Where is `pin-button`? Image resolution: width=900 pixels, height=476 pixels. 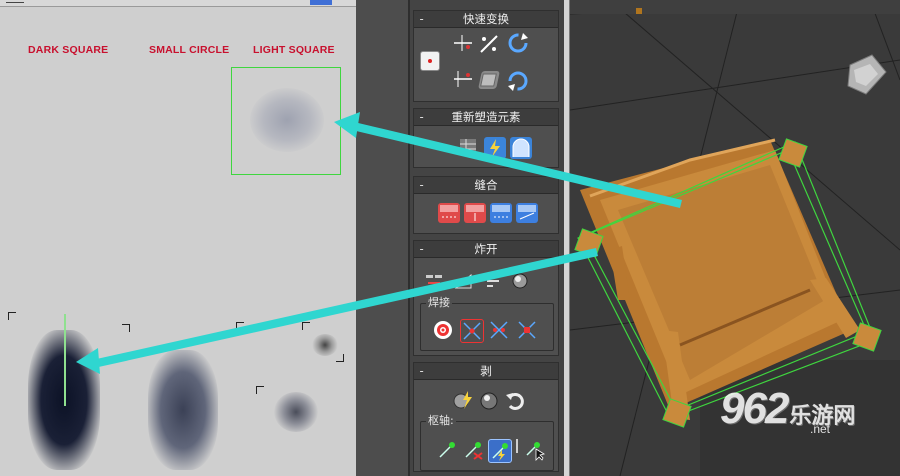
pin-button is located at coordinates (447, 450).